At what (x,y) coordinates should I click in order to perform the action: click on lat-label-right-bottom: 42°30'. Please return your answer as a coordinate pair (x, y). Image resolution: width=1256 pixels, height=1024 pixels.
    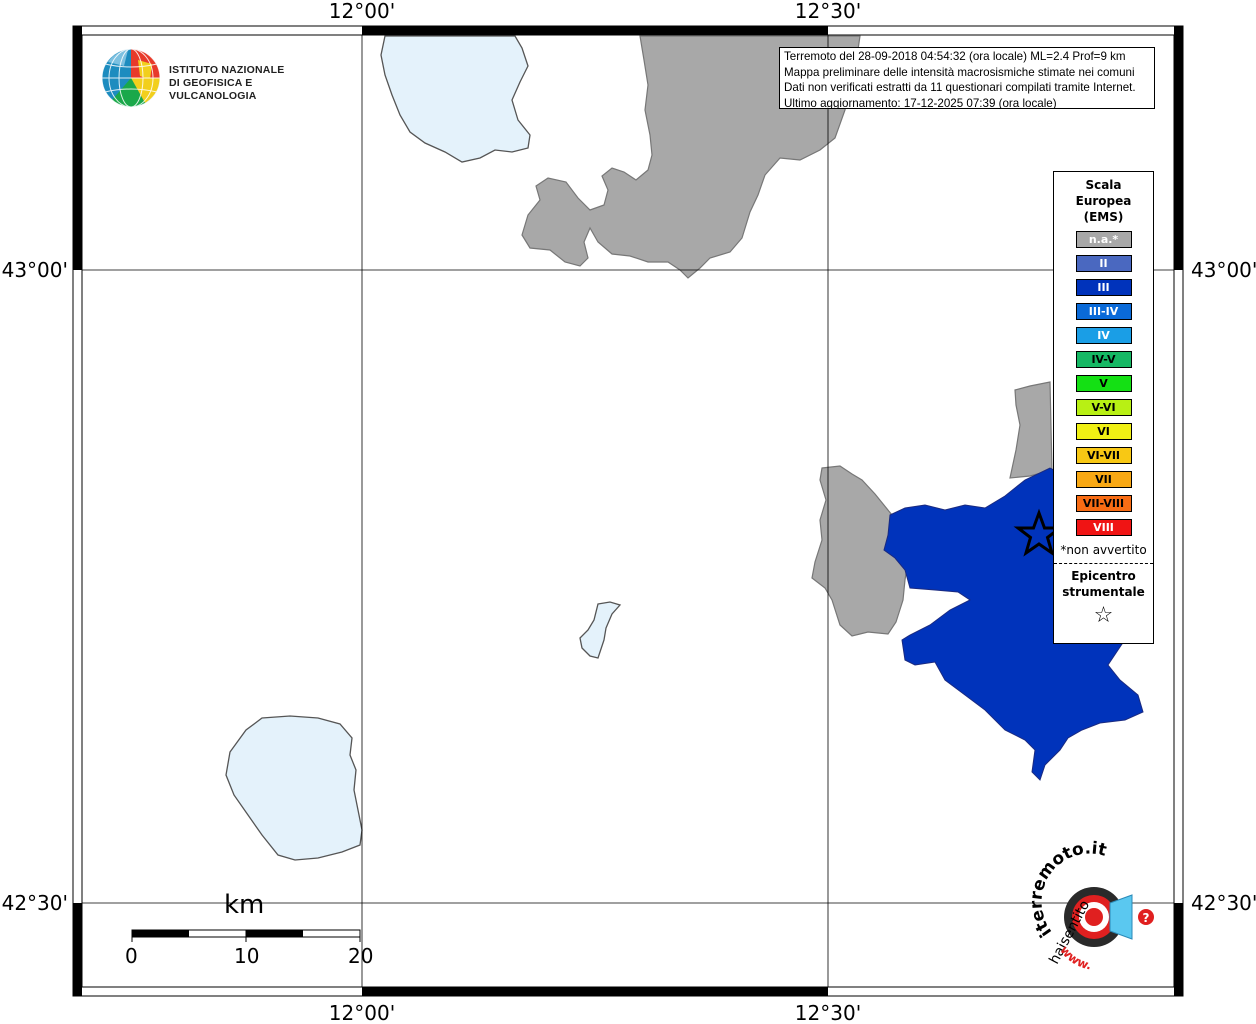
    Looking at the image, I should click on (1223, 903).